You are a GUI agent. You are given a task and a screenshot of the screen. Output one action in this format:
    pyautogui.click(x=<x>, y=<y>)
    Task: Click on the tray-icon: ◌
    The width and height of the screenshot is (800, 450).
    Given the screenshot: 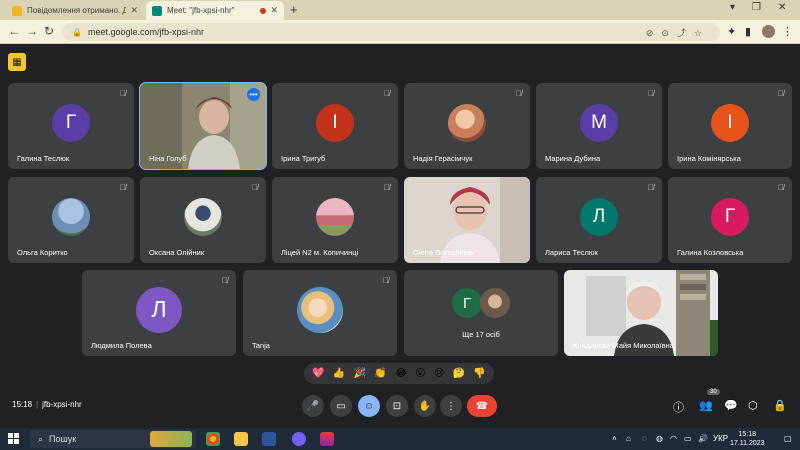 What is the action you would take?
    pyautogui.click(x=644, y=438)
    